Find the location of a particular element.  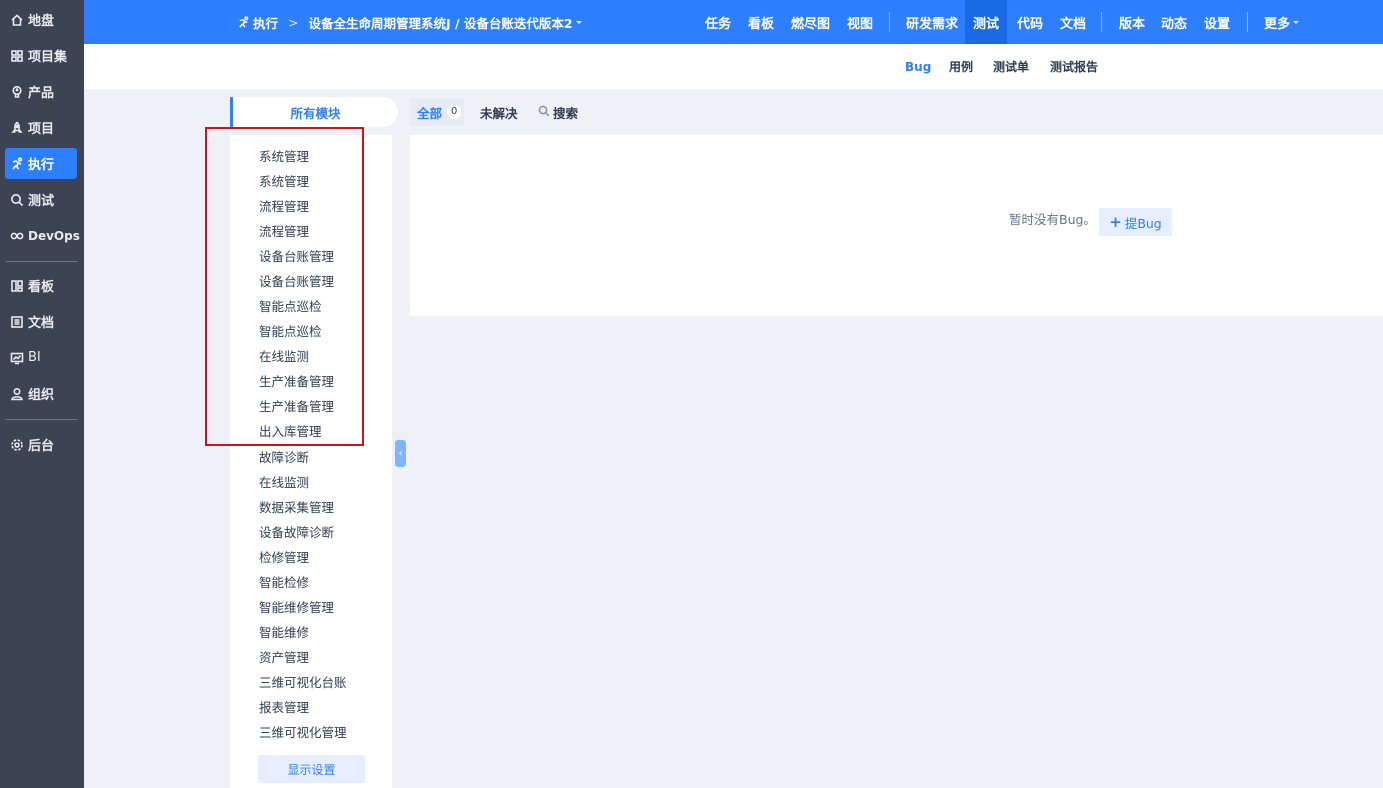

chevron-right-icon: > is located at coordinates (293, 22).